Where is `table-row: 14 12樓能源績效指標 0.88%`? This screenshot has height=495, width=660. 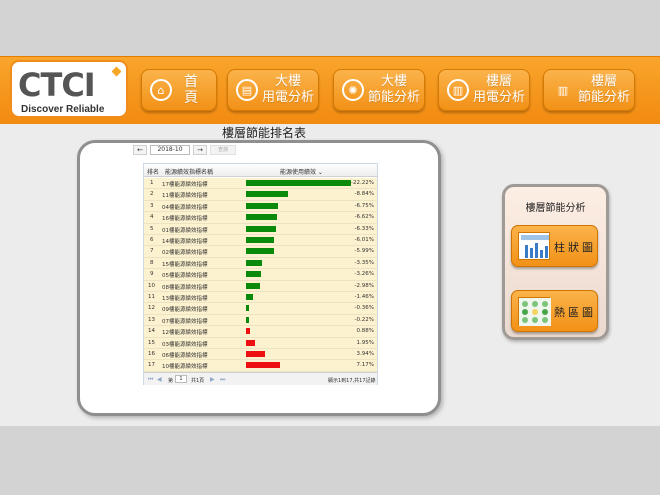 table-row: 14 12樓能源績效指標 0.88% is located at coordinates (260, 332).